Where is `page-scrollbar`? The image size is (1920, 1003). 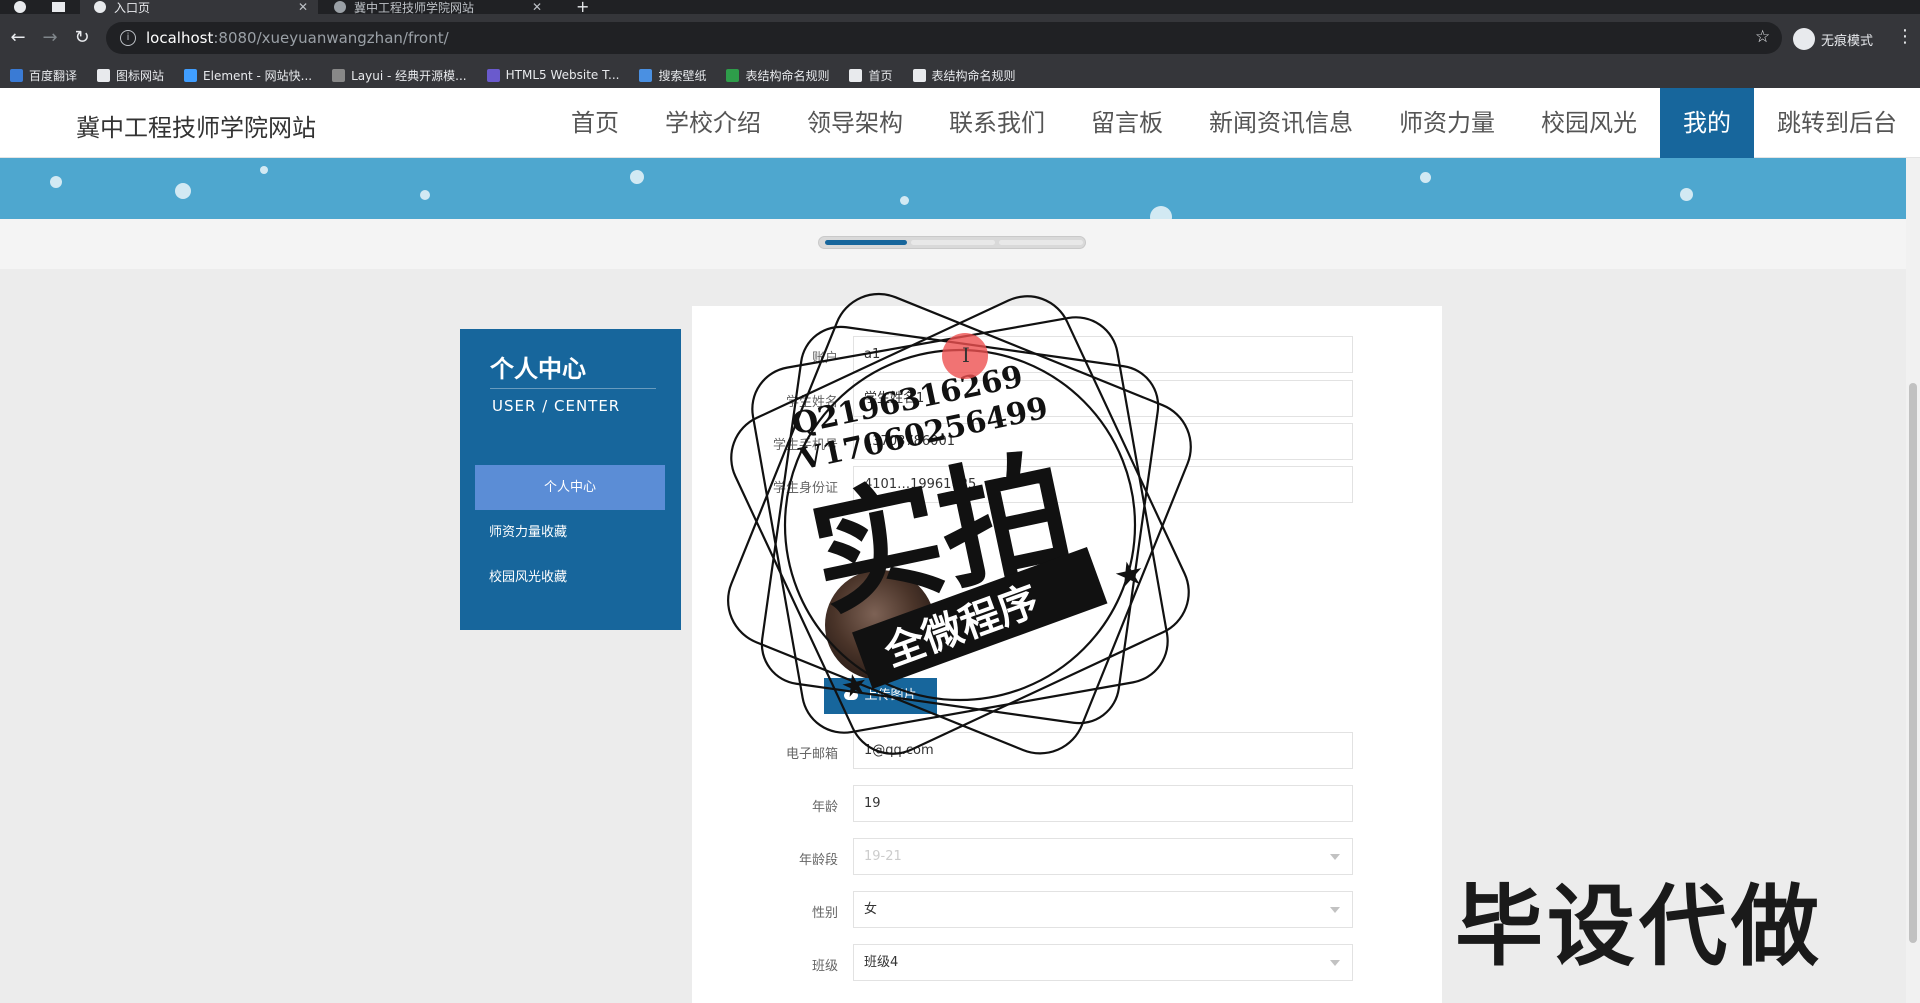
page-scrollbar is located at coordinates (1913, 580).